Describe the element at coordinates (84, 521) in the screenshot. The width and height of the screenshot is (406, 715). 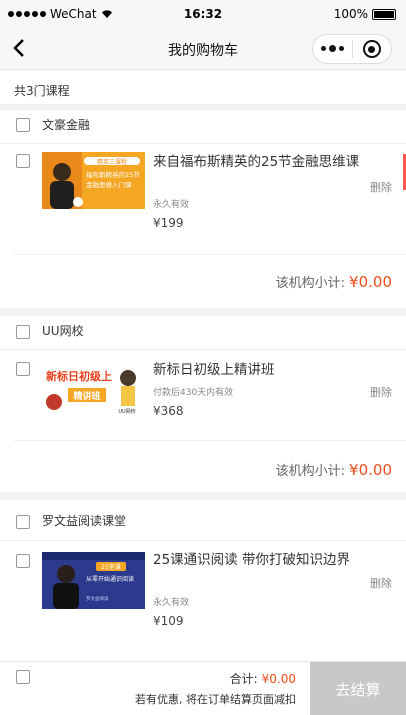
I see `org-name: 罗文益阅读课堂` at that location.